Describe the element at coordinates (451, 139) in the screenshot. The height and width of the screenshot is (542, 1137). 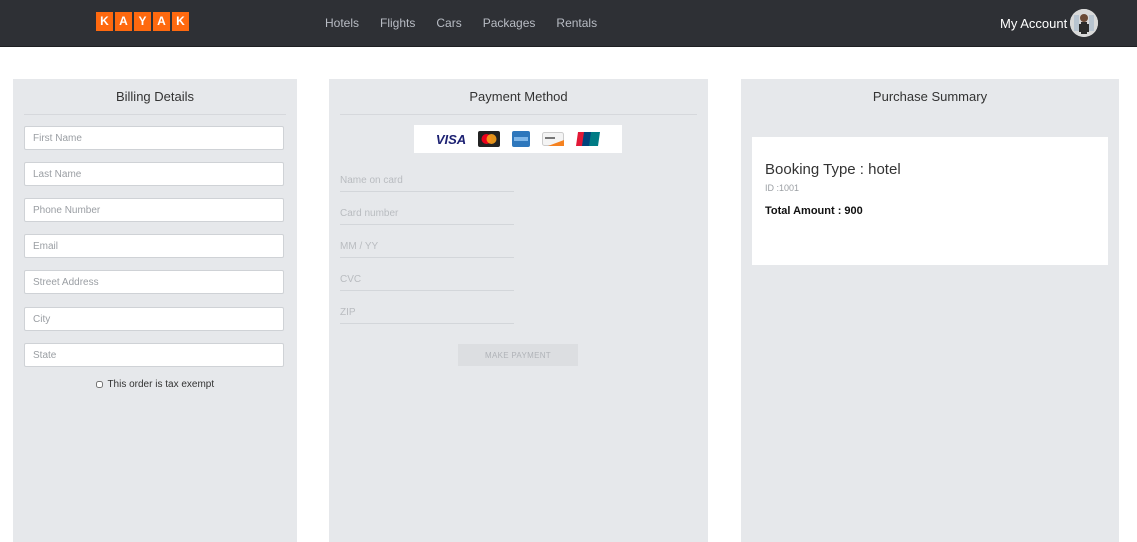
I see `visa-icon: VISA` at that location.